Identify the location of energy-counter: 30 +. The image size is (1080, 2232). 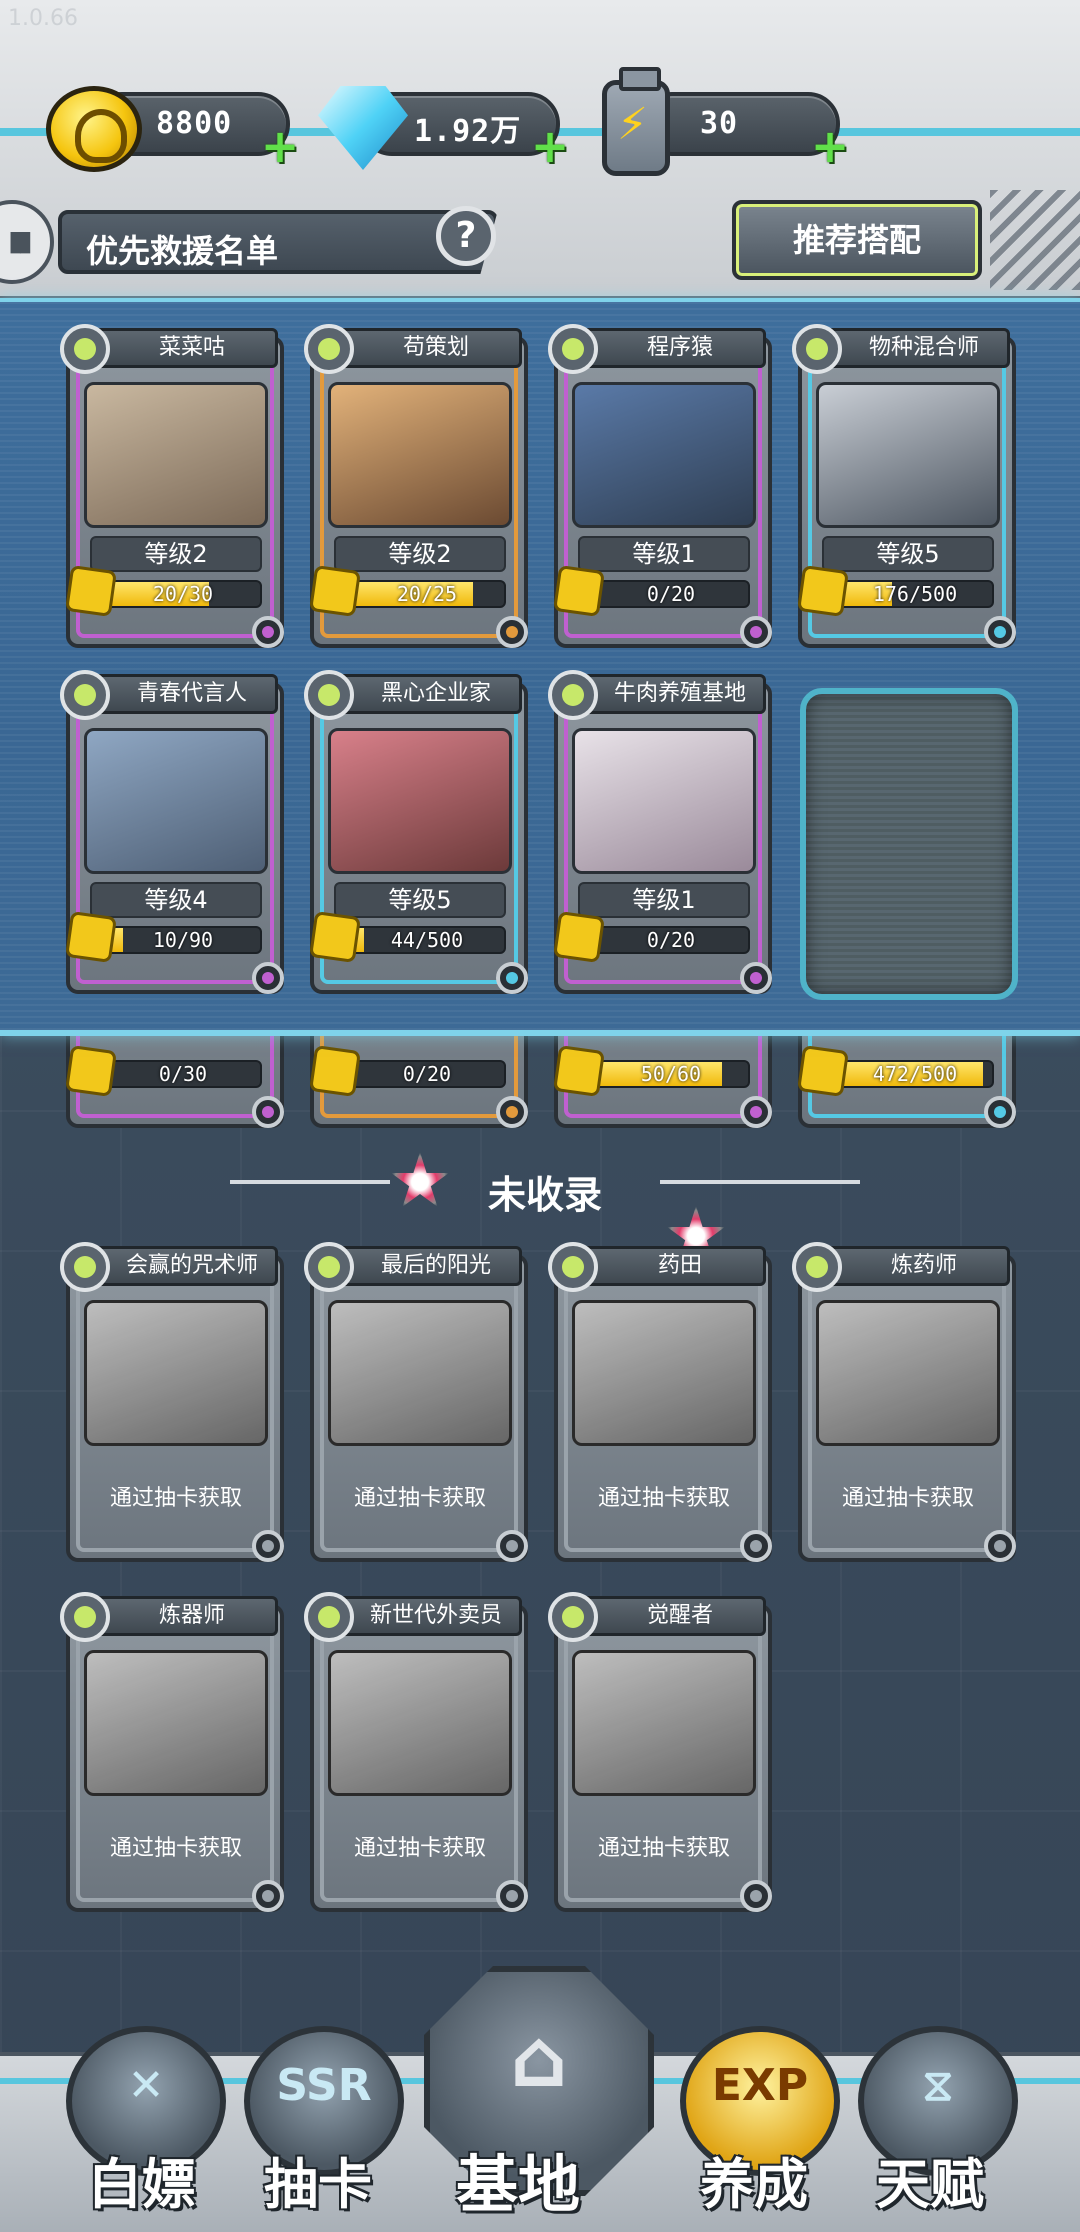
(744, 130).